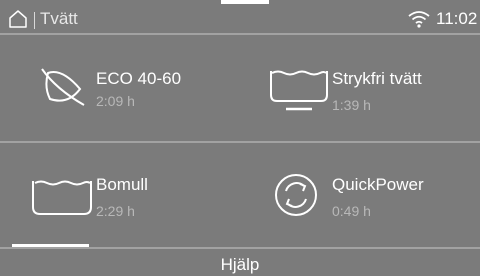 The width and height of the screenshot is (480, 276). Describe the element at coordinates (457, 18) in the screenshot. I see `clock: 11:02` at that location.